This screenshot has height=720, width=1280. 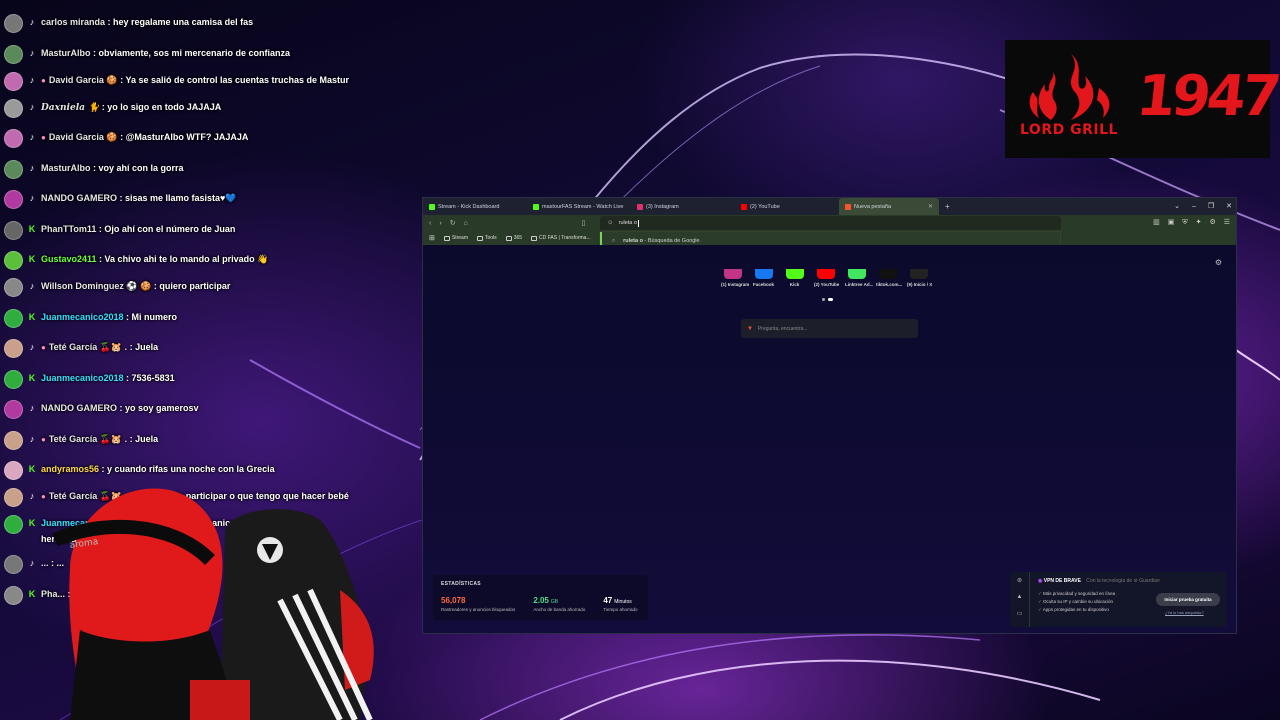 I want to click on news-tab-icon: ▲, so click(x=1020, y=597).